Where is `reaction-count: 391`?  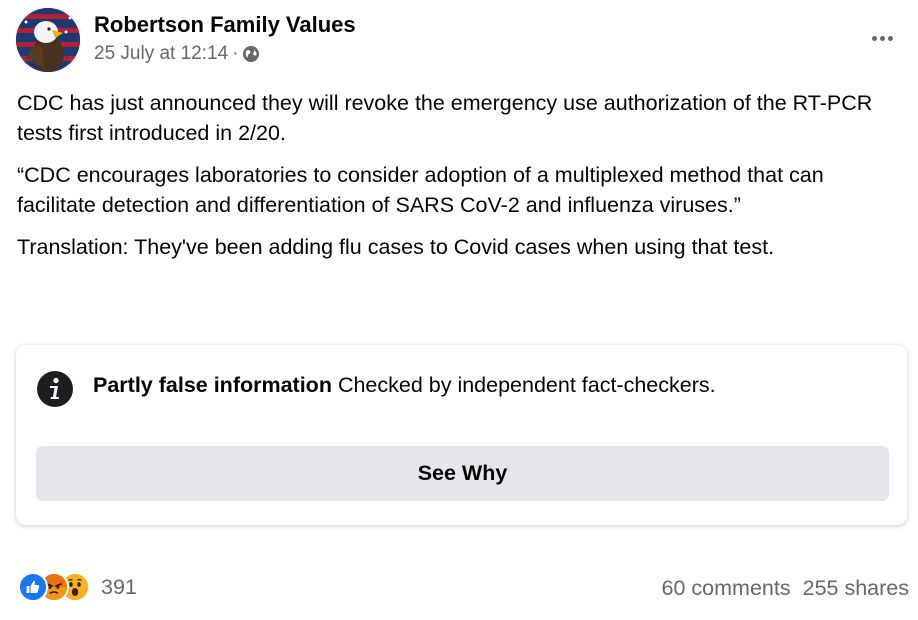 reaction-count: 391 is located at coordinates (119, 587).